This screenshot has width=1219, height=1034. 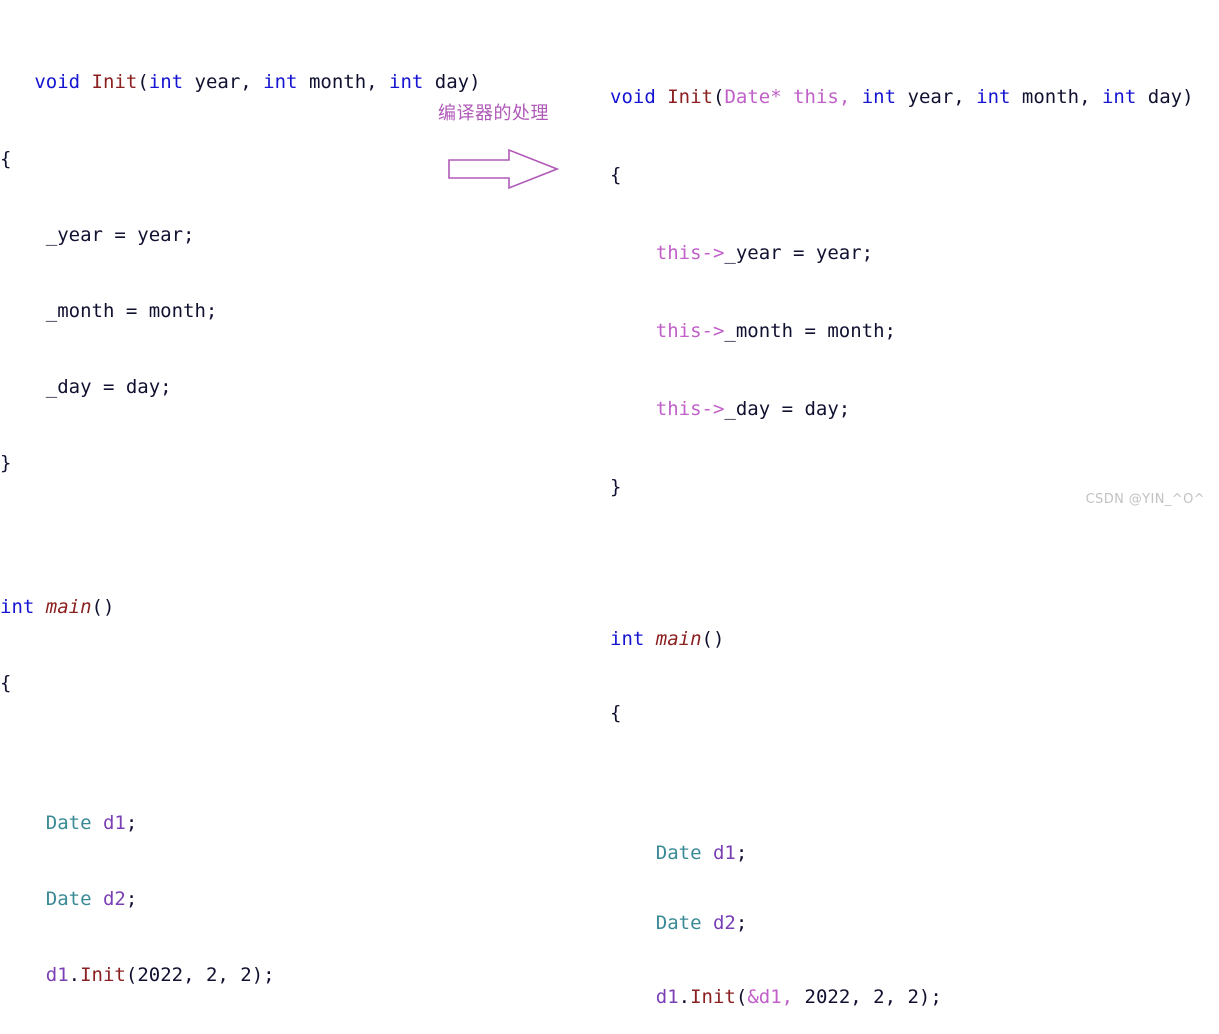 What do you see at coordinates (678, 639) in the screenshot?
I see `code-token: main` at bounding box center [678, 639].